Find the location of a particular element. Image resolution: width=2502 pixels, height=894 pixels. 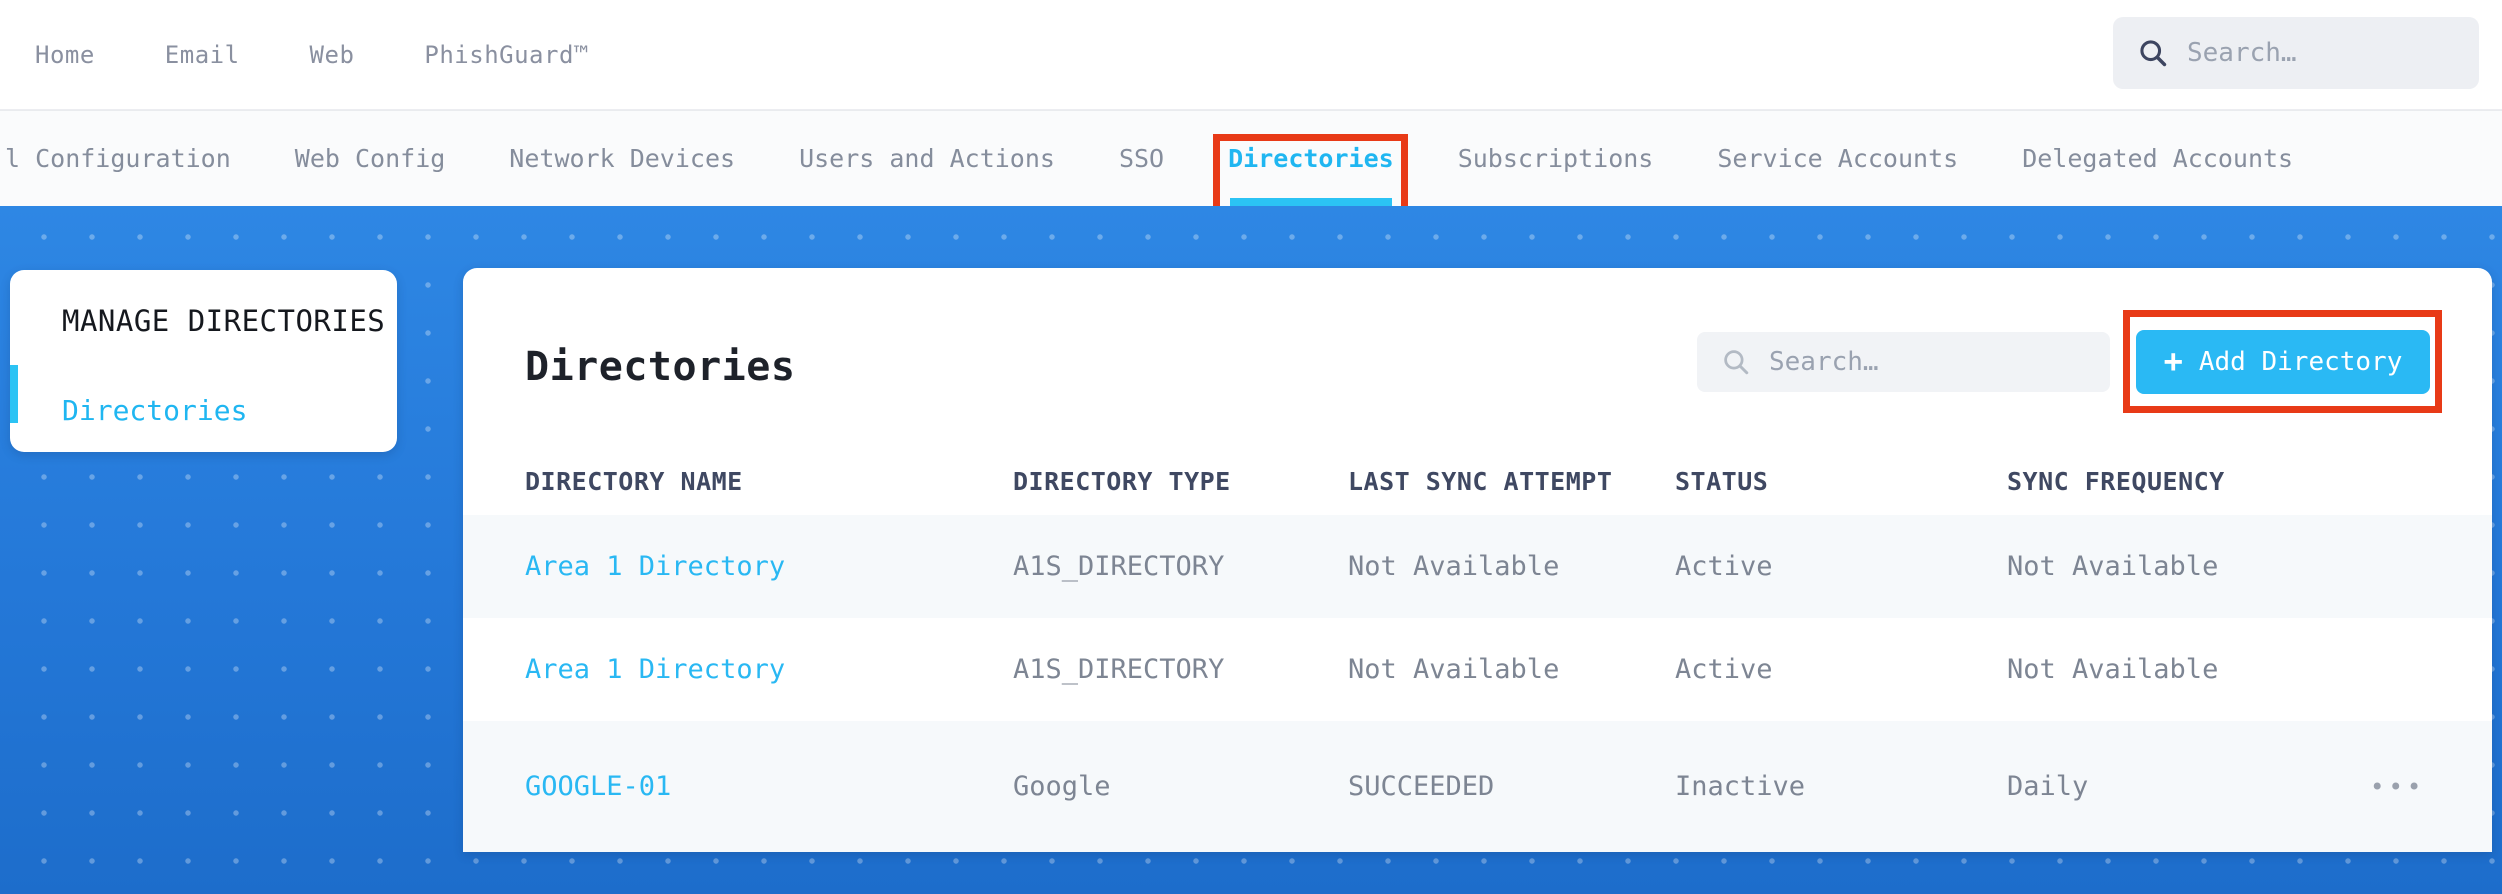

add-directory-button-label: Add Directory is located at coordinates (2300, 362).